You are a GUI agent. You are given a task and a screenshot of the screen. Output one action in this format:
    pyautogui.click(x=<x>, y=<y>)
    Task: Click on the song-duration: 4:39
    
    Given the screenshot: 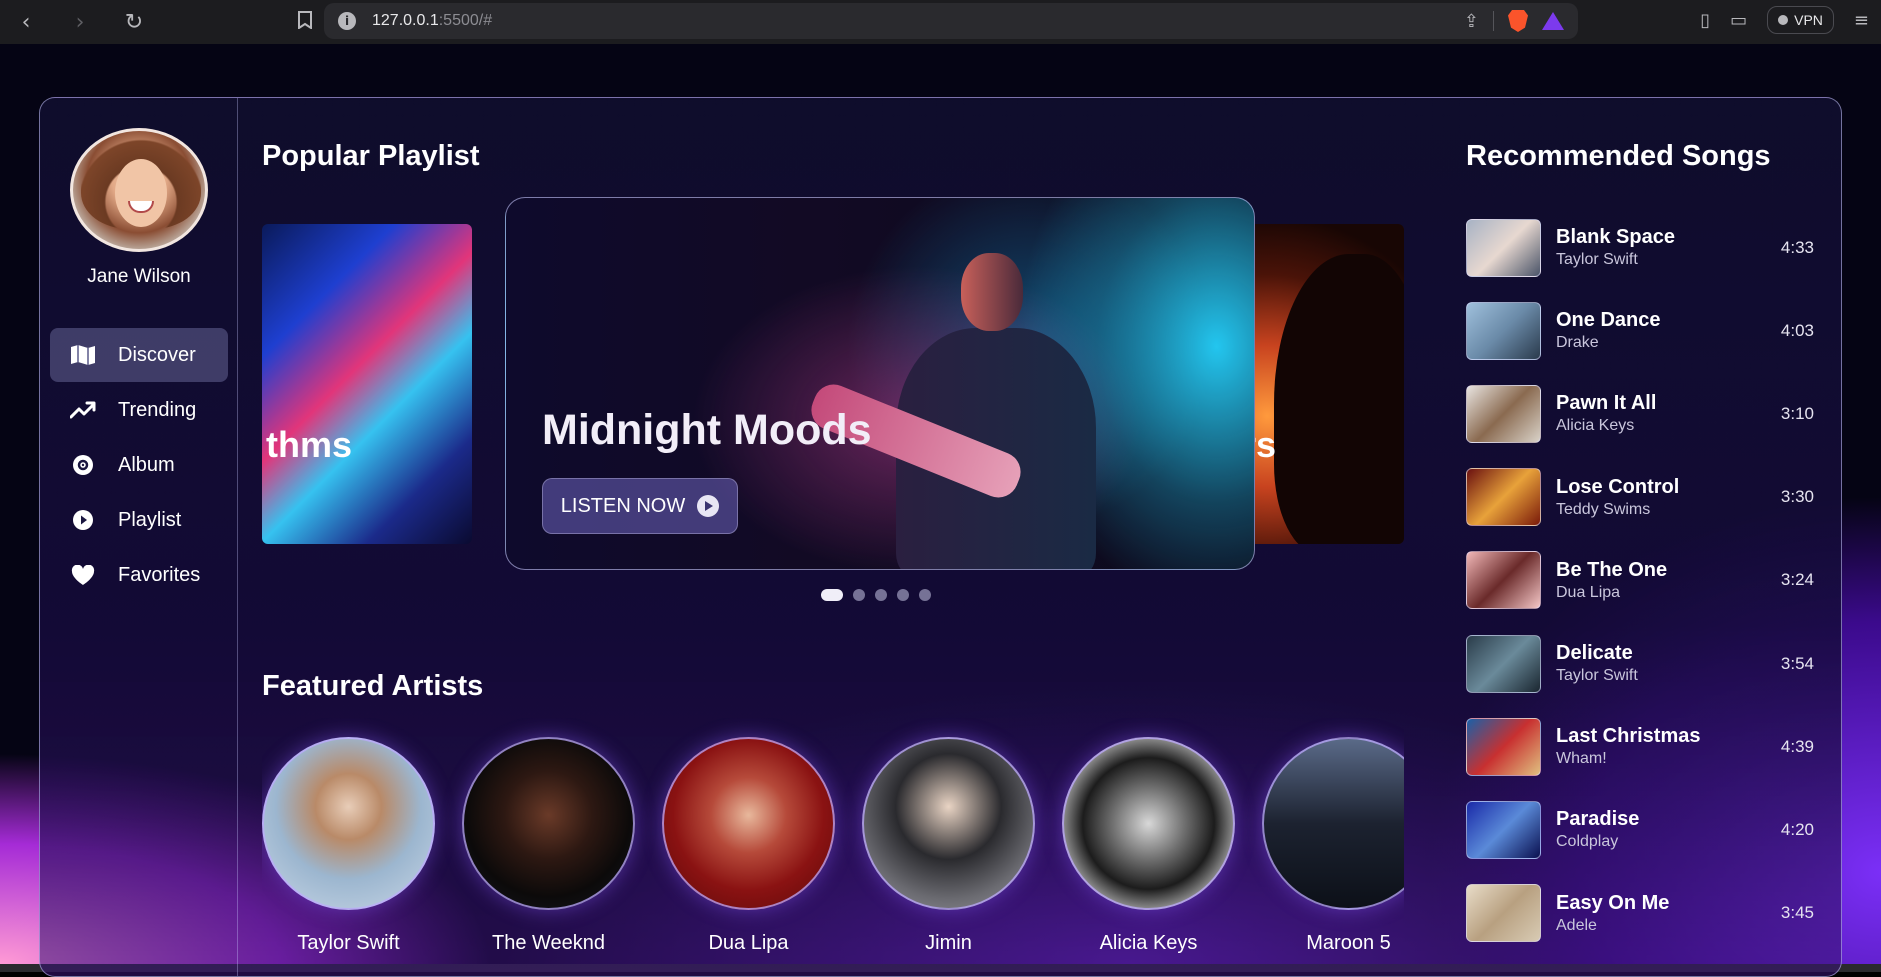 What is the action you would take?
    pyautogui.click(x=1797, y=746)
    